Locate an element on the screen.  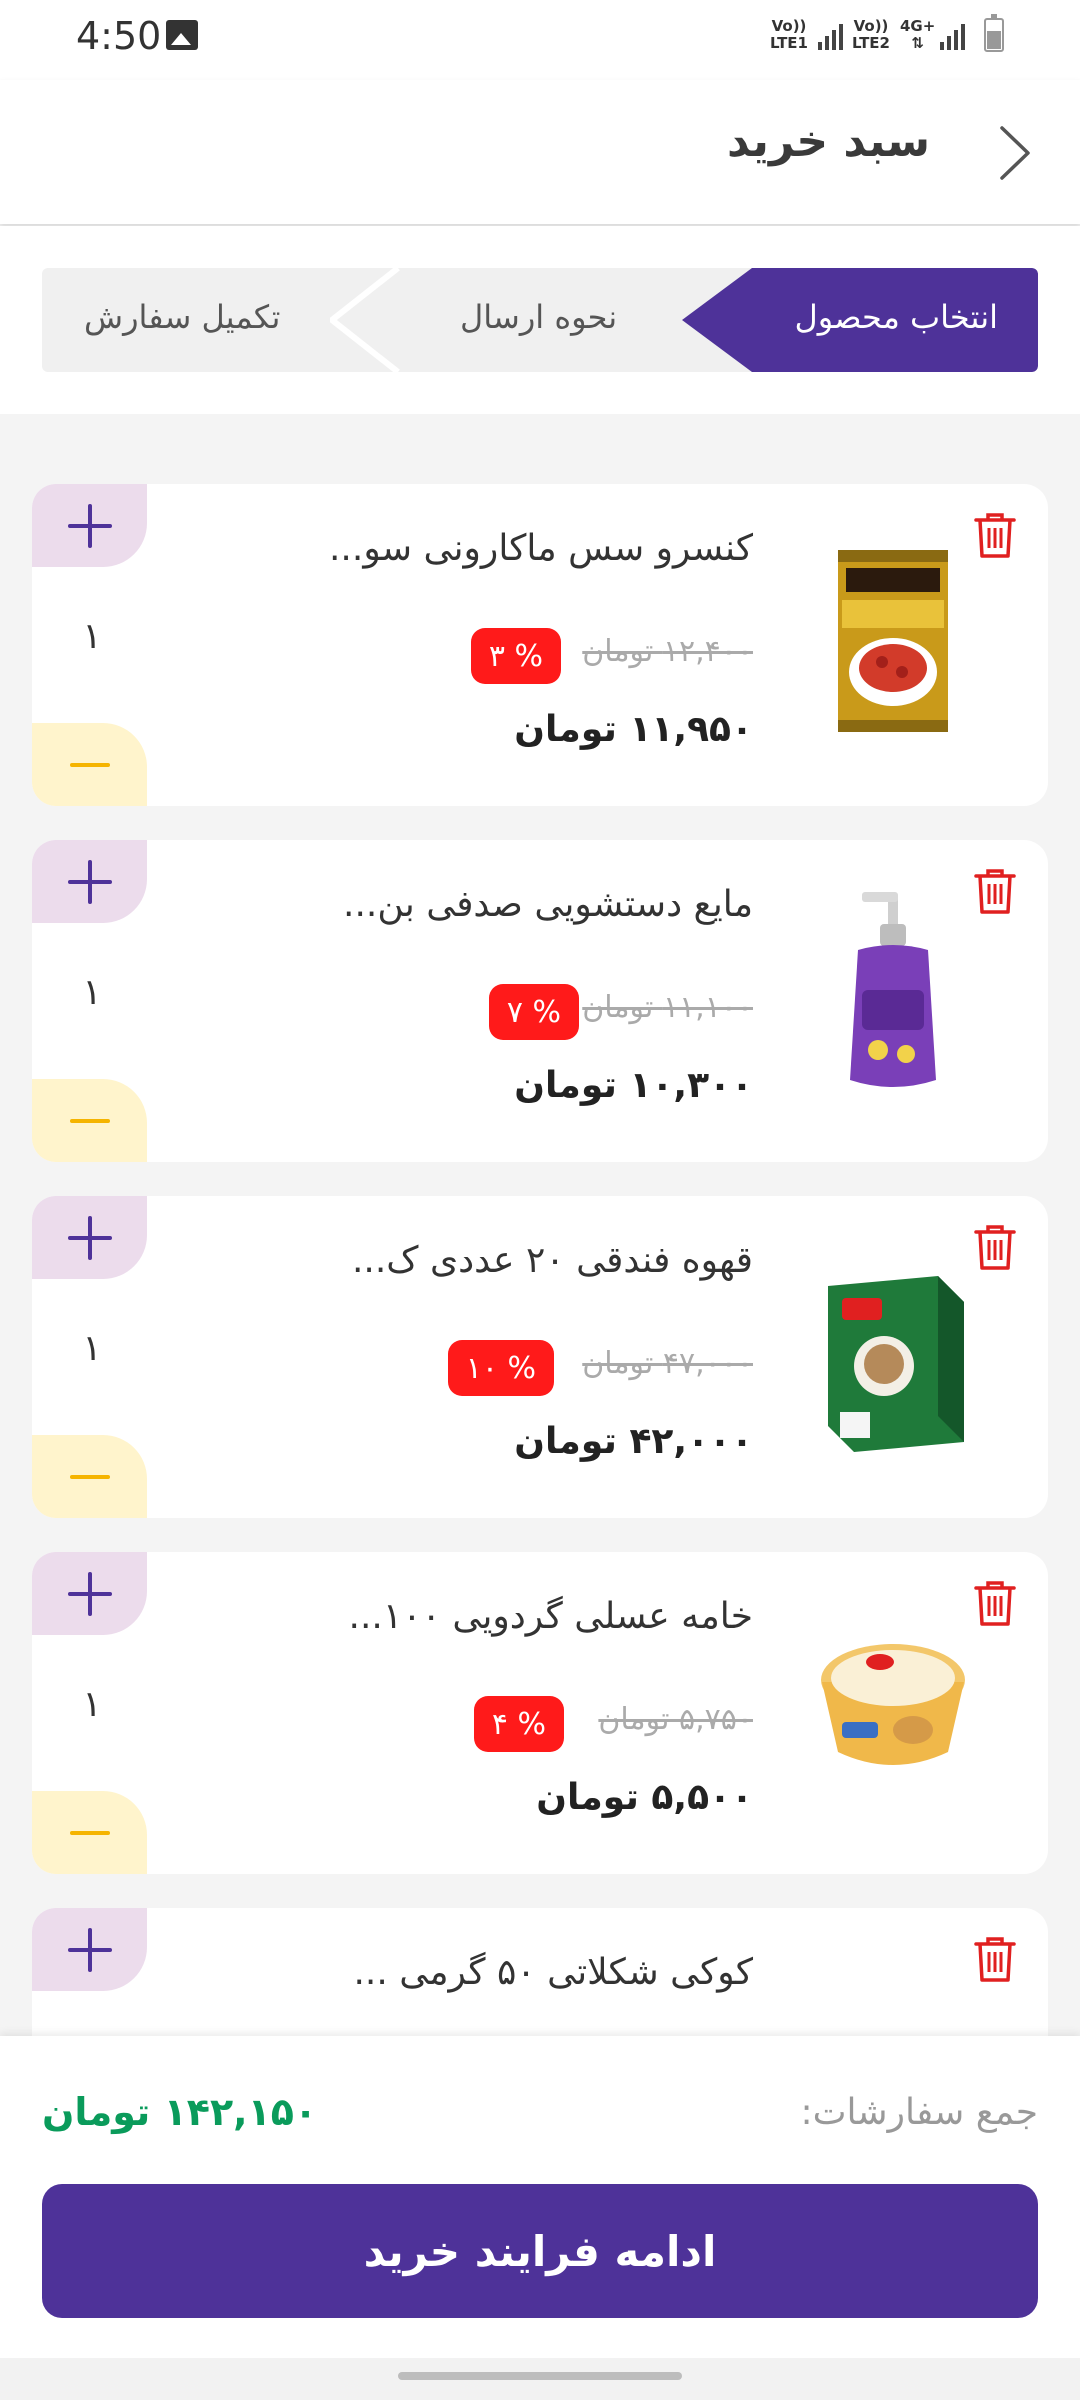
status-time: 4:50 is located at coordinates (119, 36).